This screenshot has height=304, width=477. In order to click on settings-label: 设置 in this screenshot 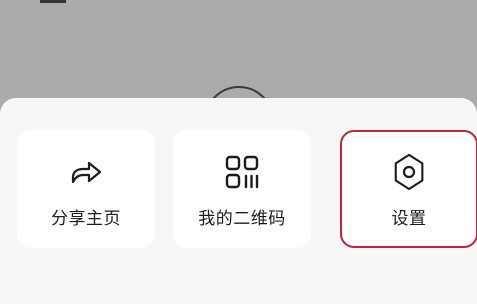, I will do `click(409, 219)`.